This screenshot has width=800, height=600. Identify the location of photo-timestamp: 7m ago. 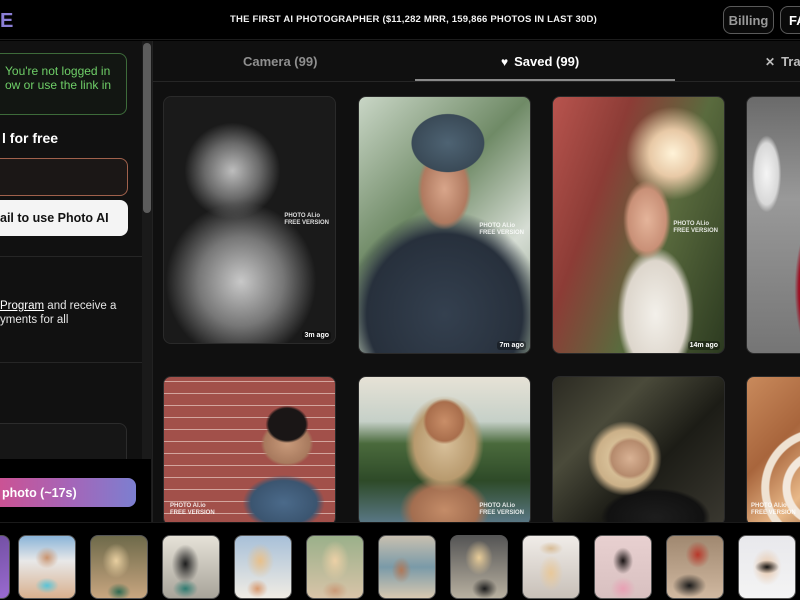
(511, 345).